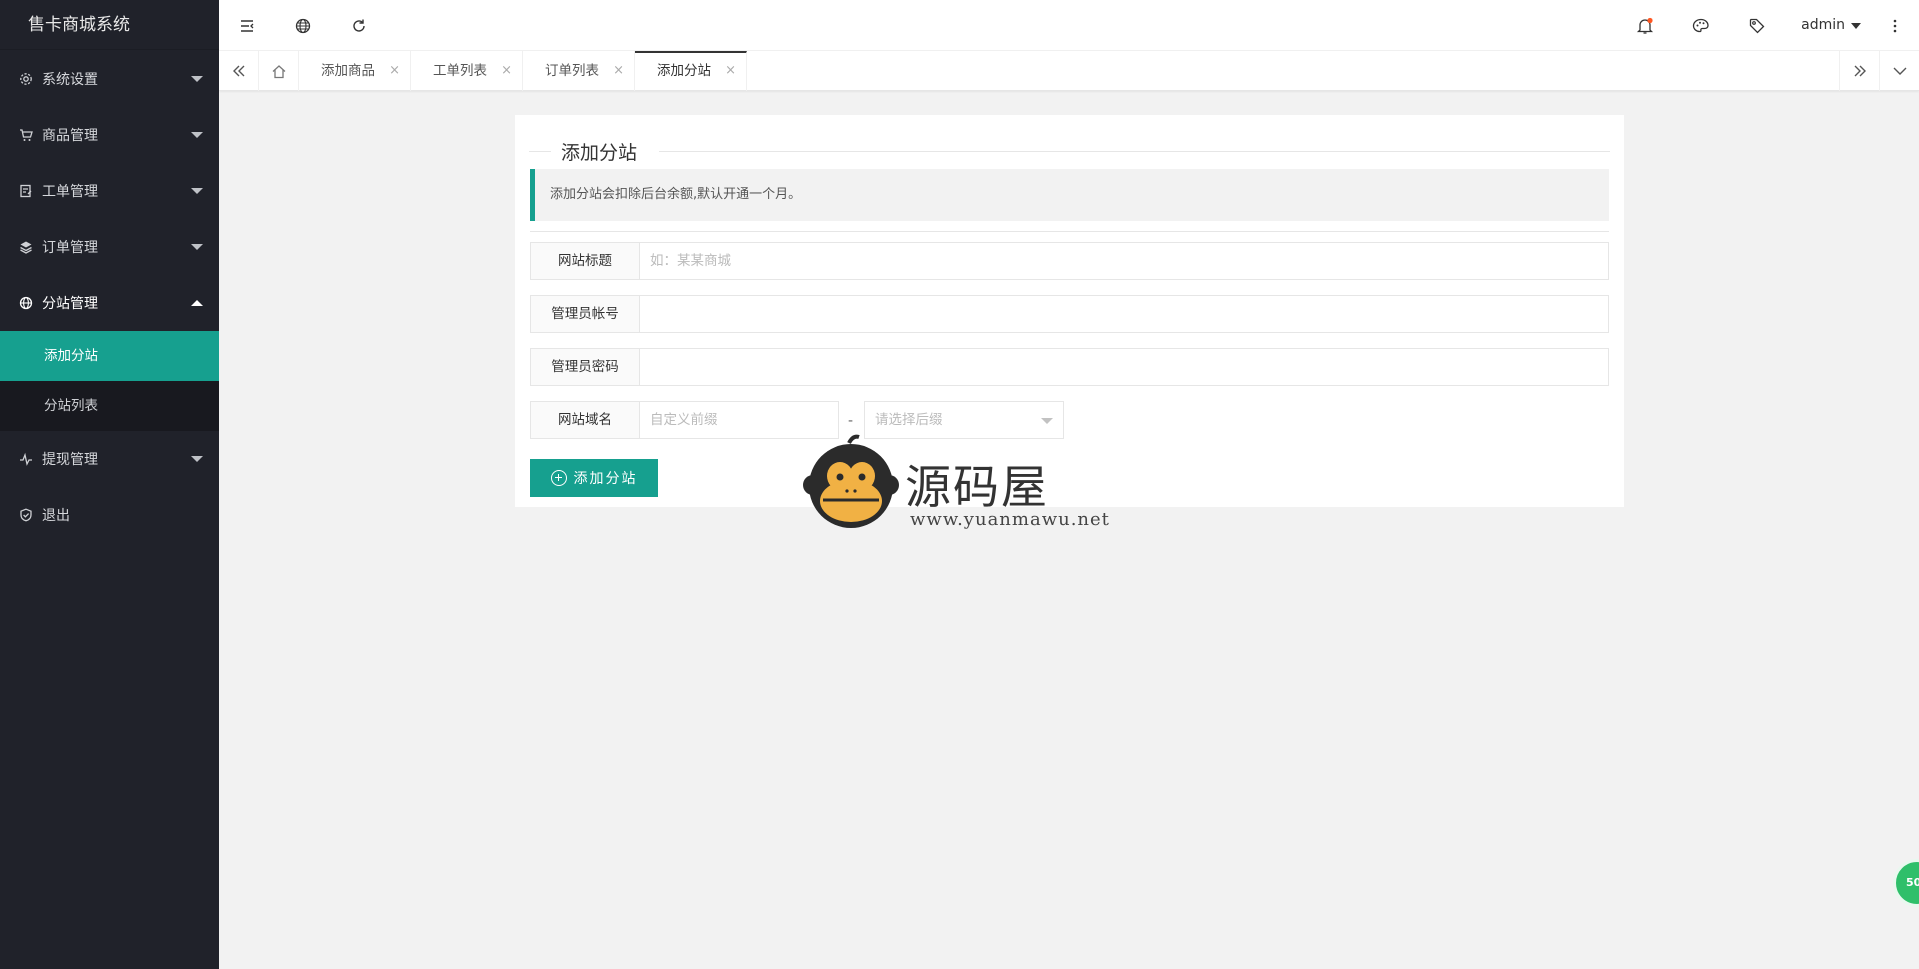 This screenshot has height=969, width=1919. Describe the element at coordinates (585, 261) in the screenshot. I see `site-title-label: 网站标题` at that location.